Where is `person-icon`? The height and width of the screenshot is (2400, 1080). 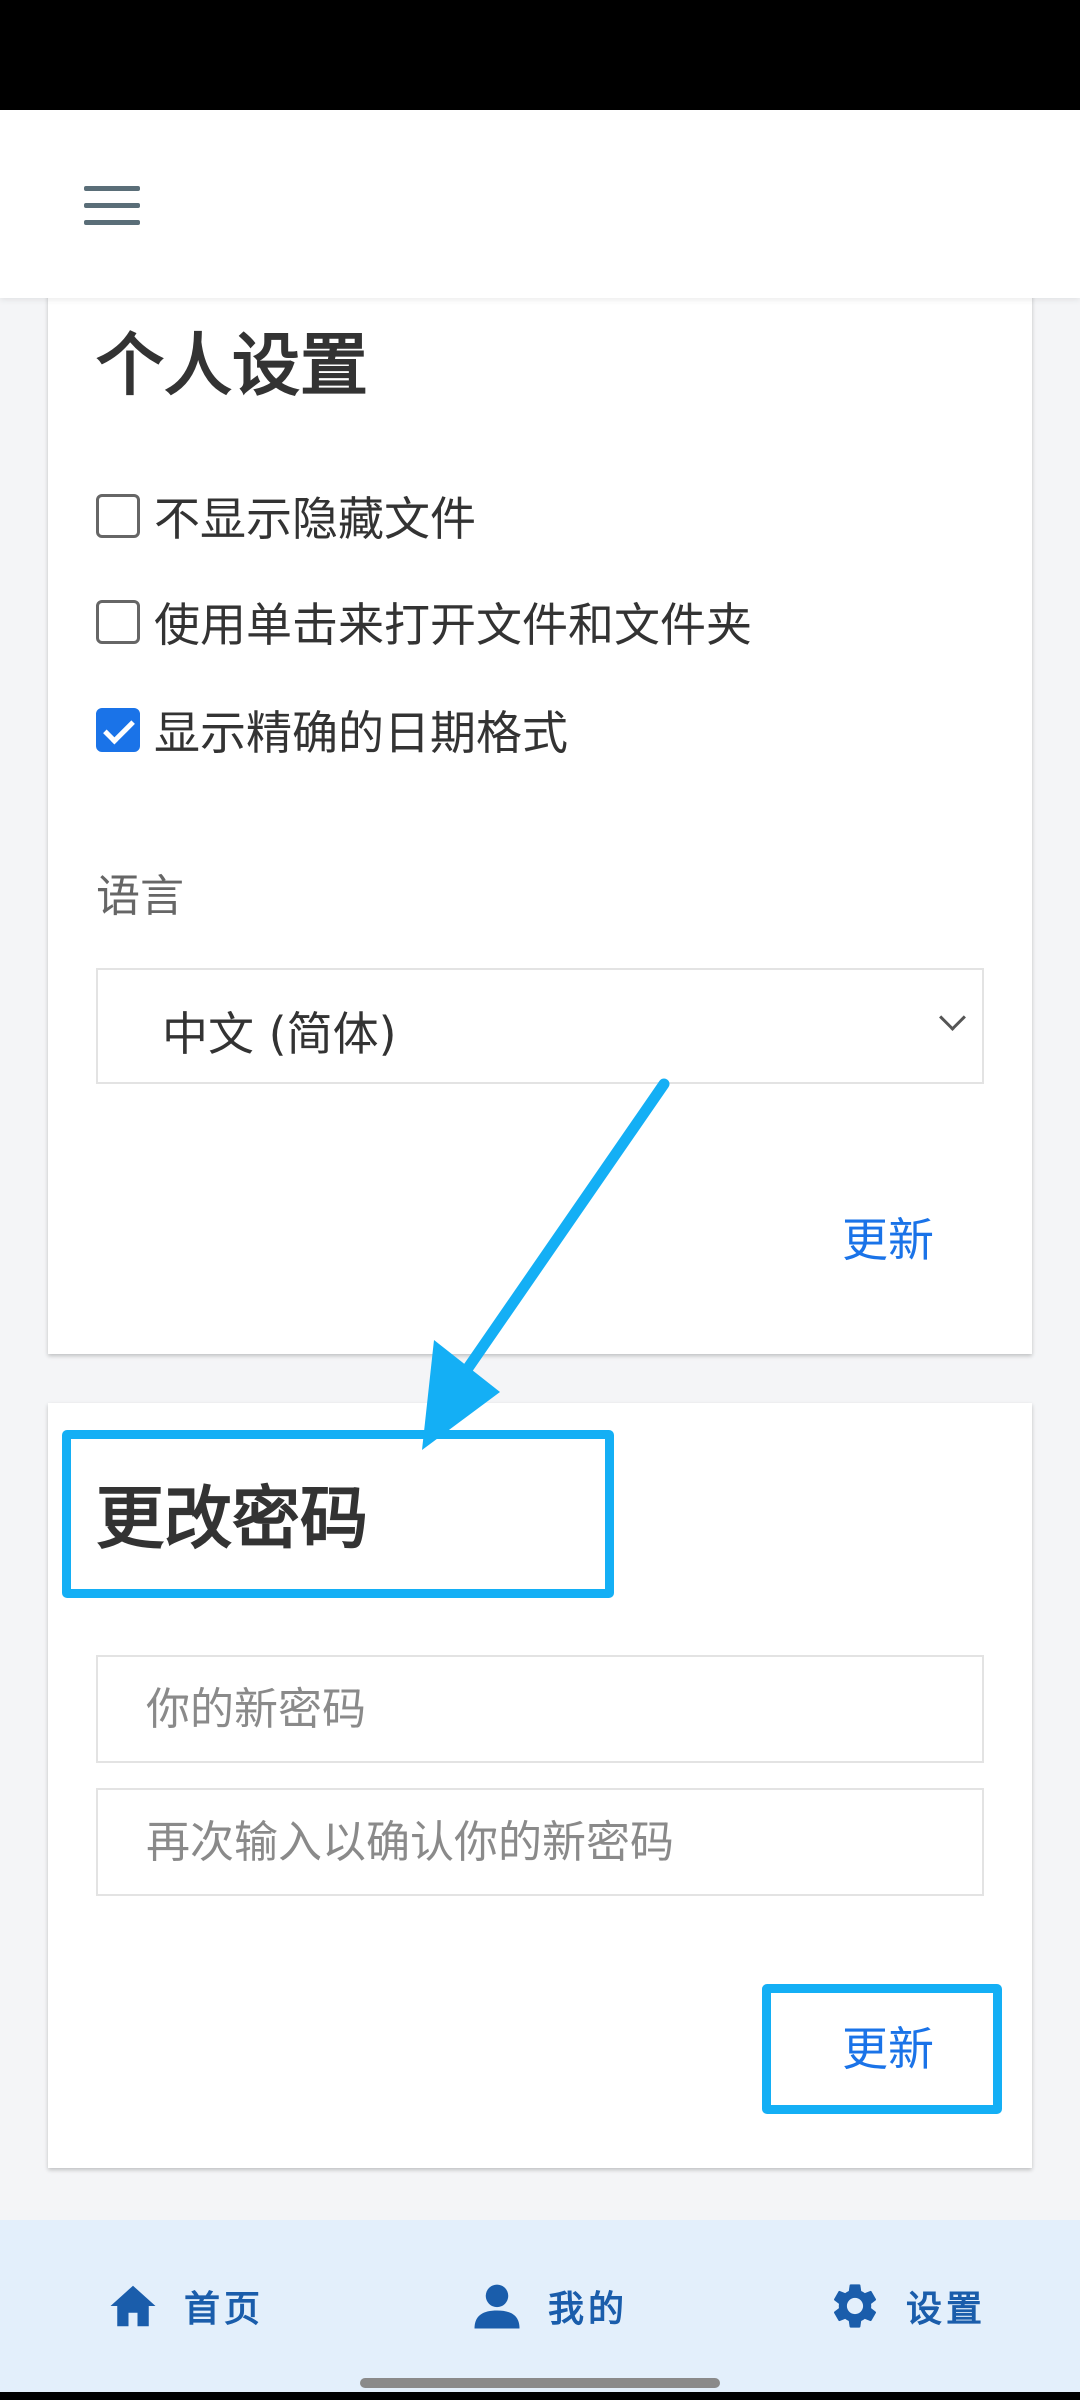 person-icon is located at coordinates (497, 2306).